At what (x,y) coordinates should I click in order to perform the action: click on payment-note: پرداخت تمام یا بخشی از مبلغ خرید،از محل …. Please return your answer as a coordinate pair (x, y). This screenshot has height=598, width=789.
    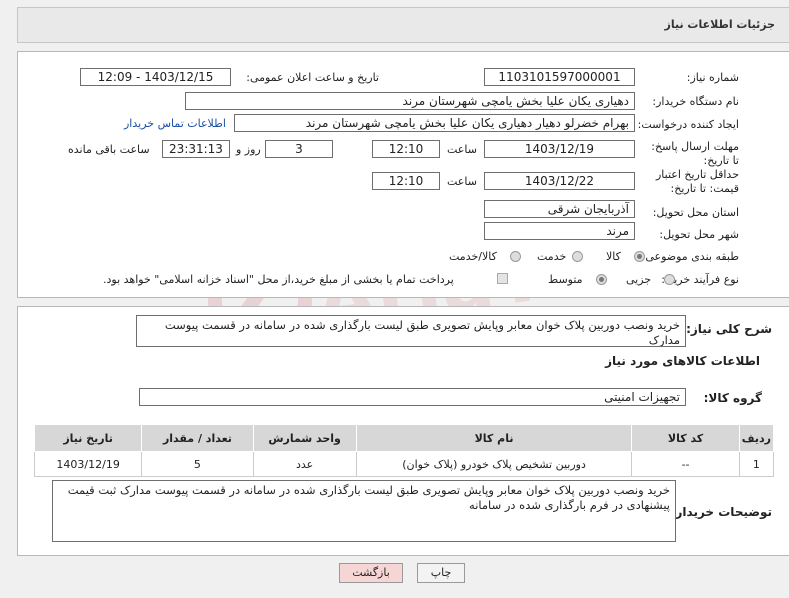
    Looking at the image, I should click on (278, 279).